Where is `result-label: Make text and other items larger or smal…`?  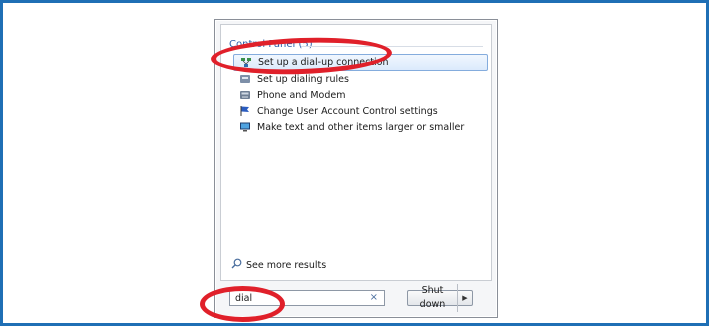
result-label: Make text and other items larger or smal… is located at coordinates (361, 127).